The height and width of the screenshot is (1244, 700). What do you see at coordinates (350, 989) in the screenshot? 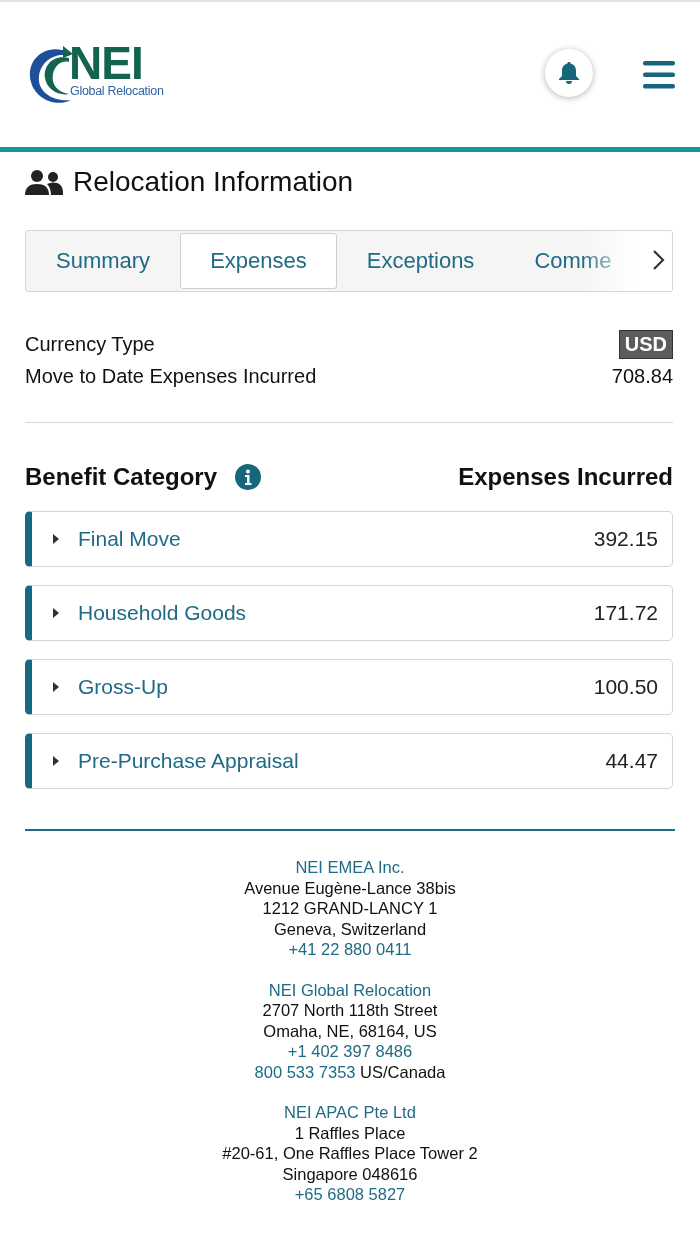
I see `office-name: NEI Global Relocation` at bounding box center [350, 989].